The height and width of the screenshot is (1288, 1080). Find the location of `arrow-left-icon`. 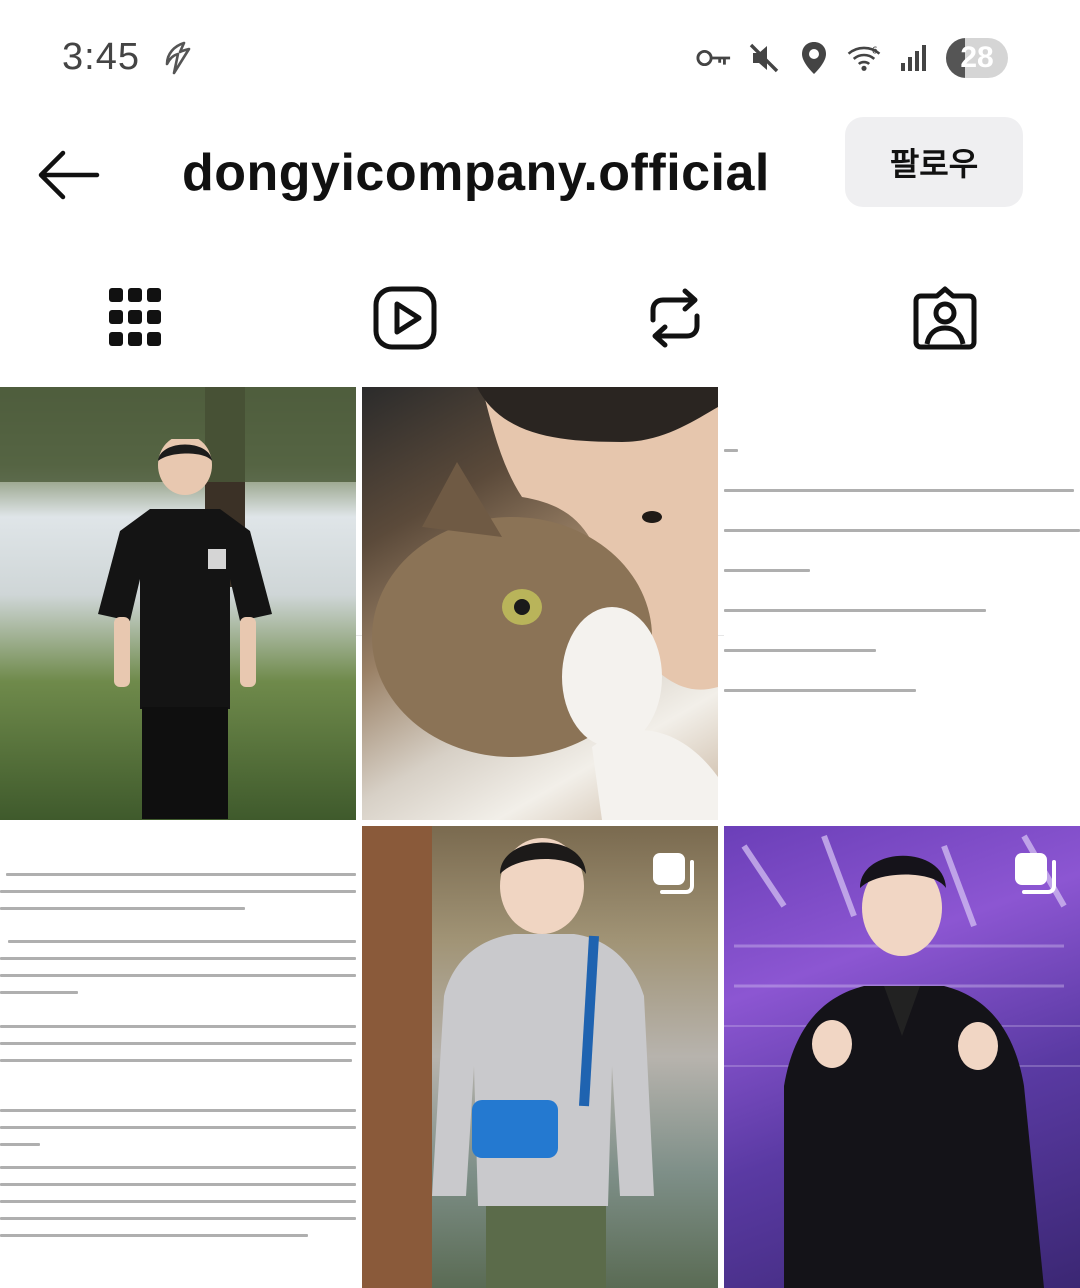

arrow-left-icon is located at coordinates (69, 175).